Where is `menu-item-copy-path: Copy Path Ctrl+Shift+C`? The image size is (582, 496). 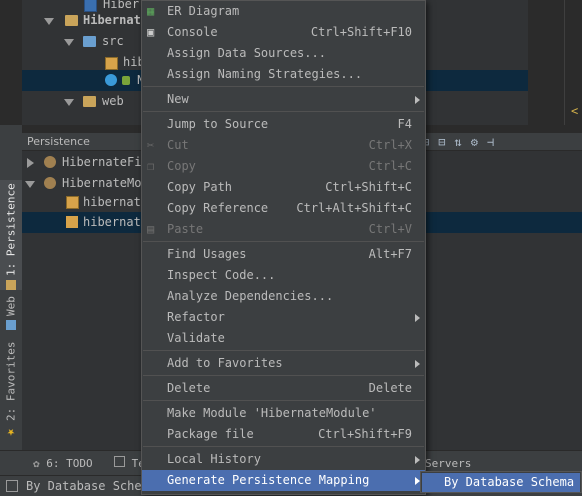
menu-item-copy-path: Copy Path Ctrl+Shift+C is located at coordinates (283, 187).